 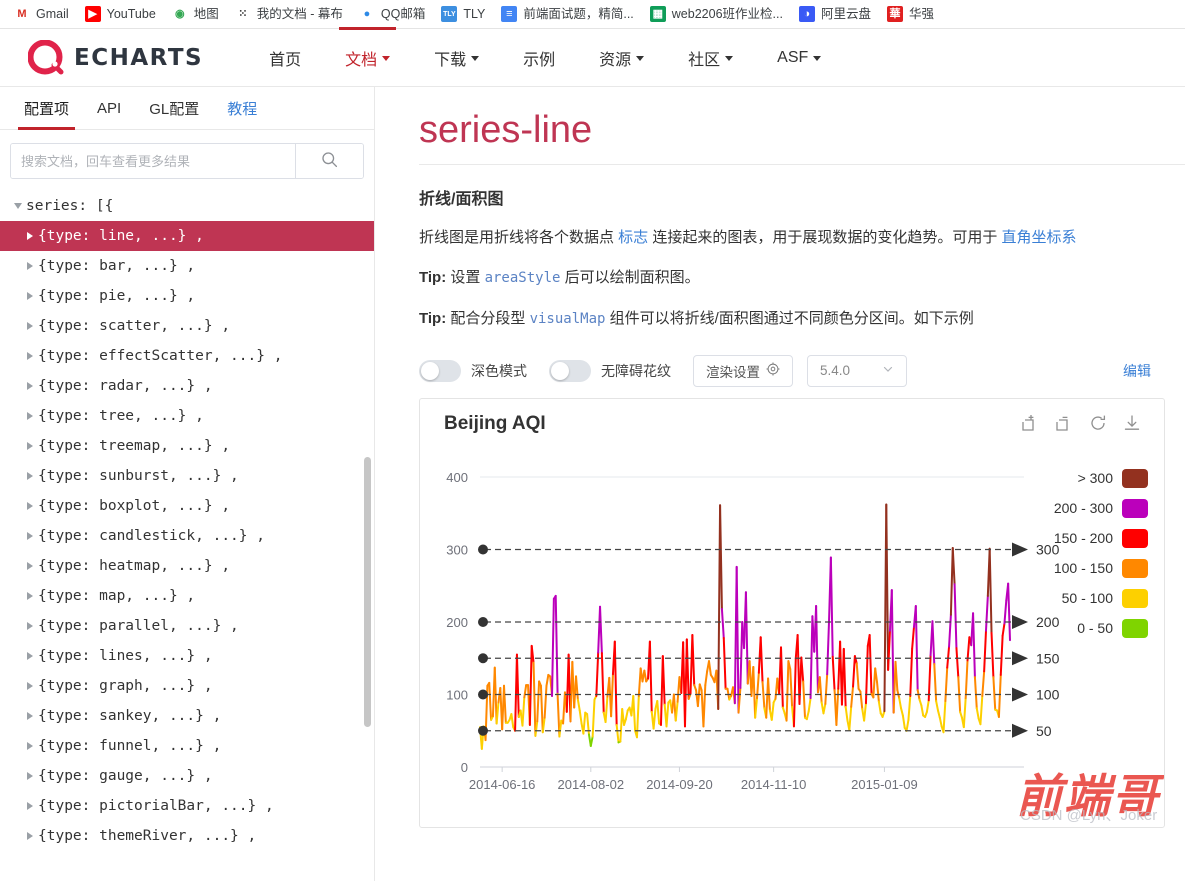 I want to click on tree-item-label: {type: gauge, ...} ,, so click(x=125, y=776).